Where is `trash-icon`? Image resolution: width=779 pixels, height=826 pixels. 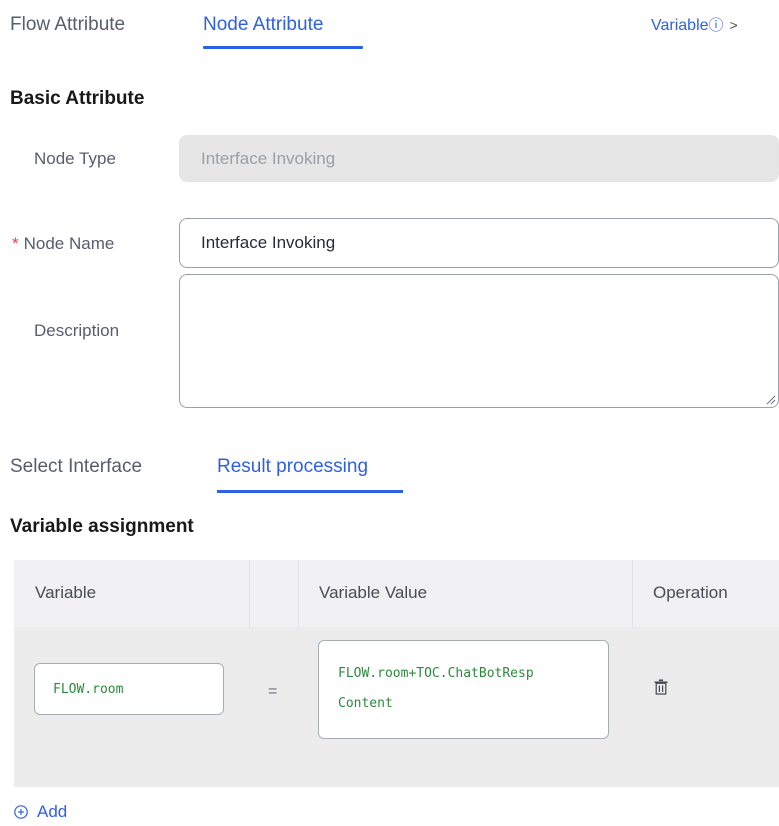
trash-icon is located at coordinates (661, 687).